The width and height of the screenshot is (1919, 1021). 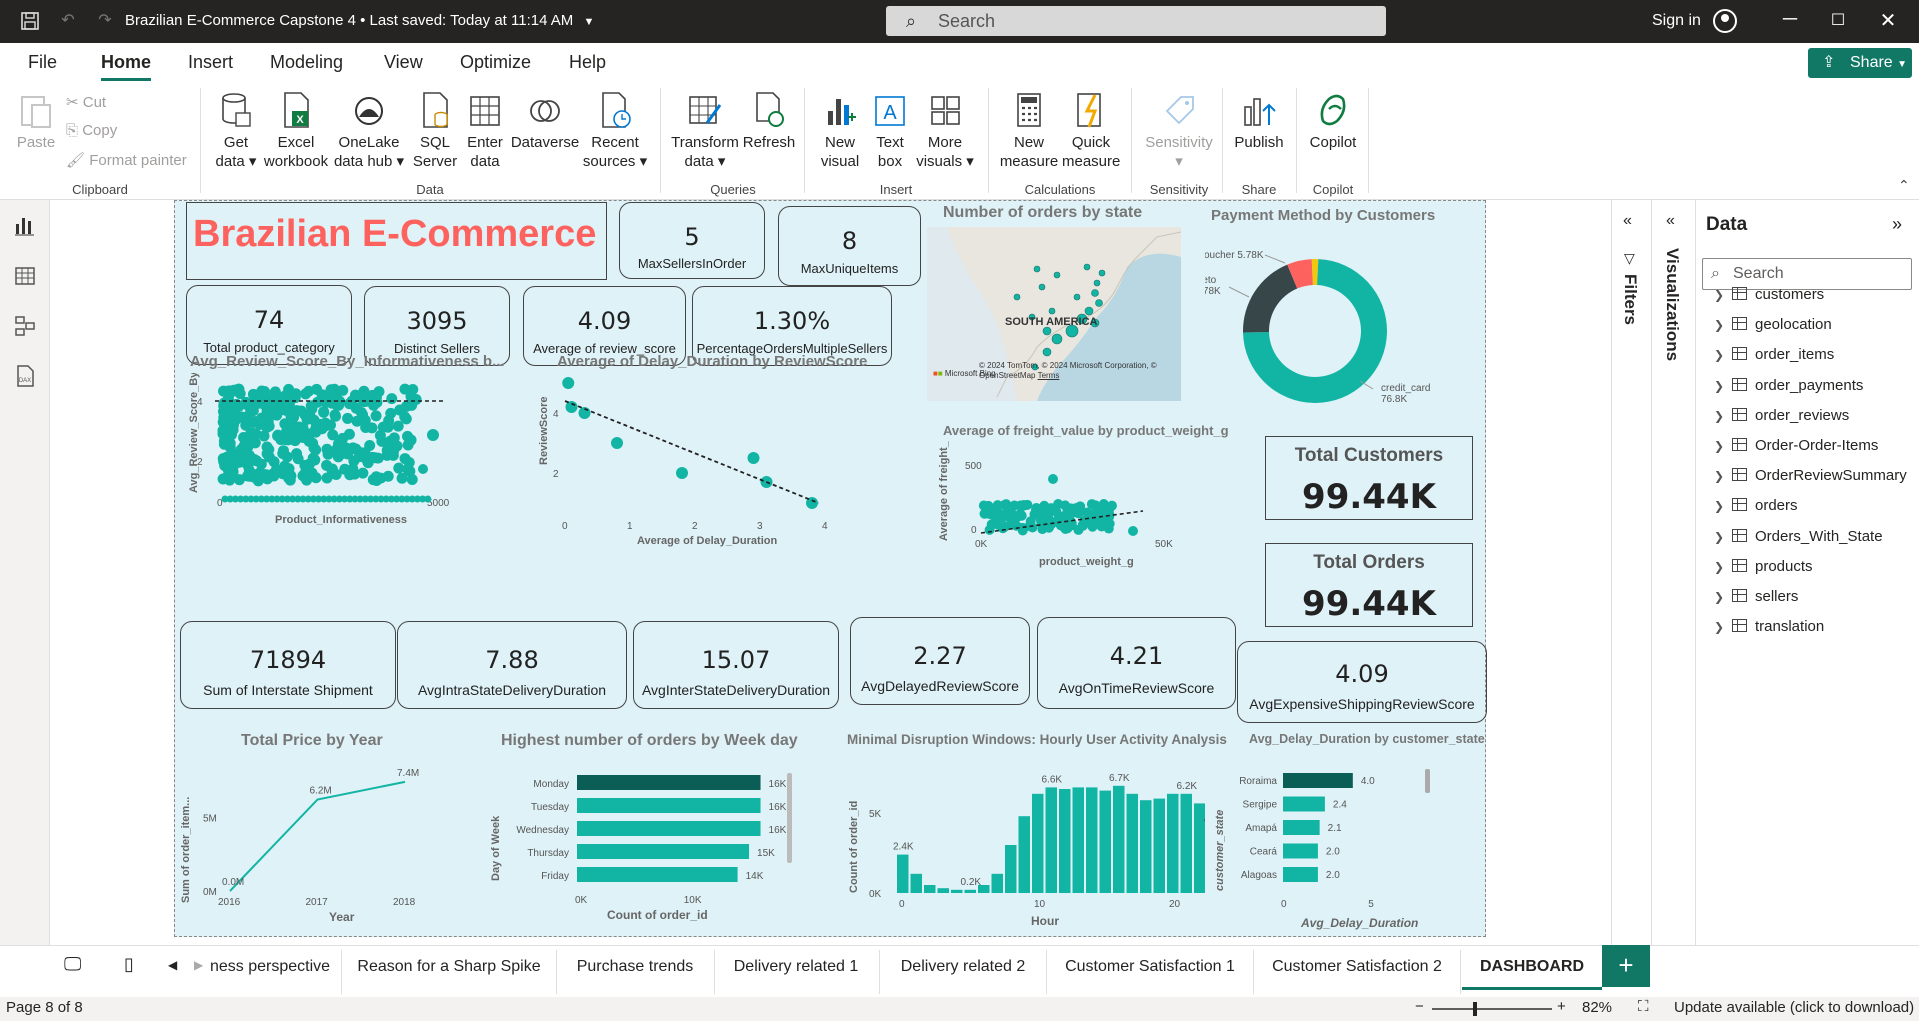 What do you see at coordinates (42, 62) in the screenshot?
I see `tab-file: File` at bounding box center [42, 62].